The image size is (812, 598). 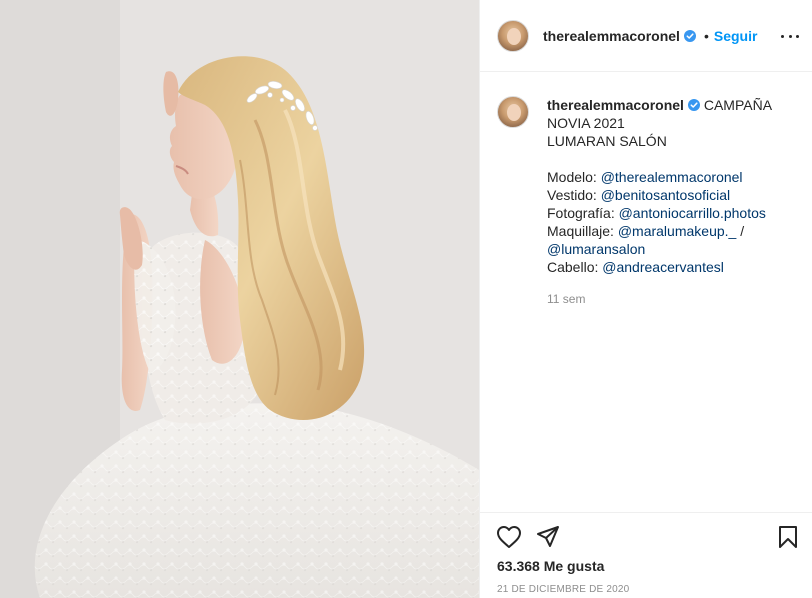 What do you see at coordinates (615, 105) in the screenshot?
I see `caption-username: therealemmacoronel` at bounding box center [615, 105].